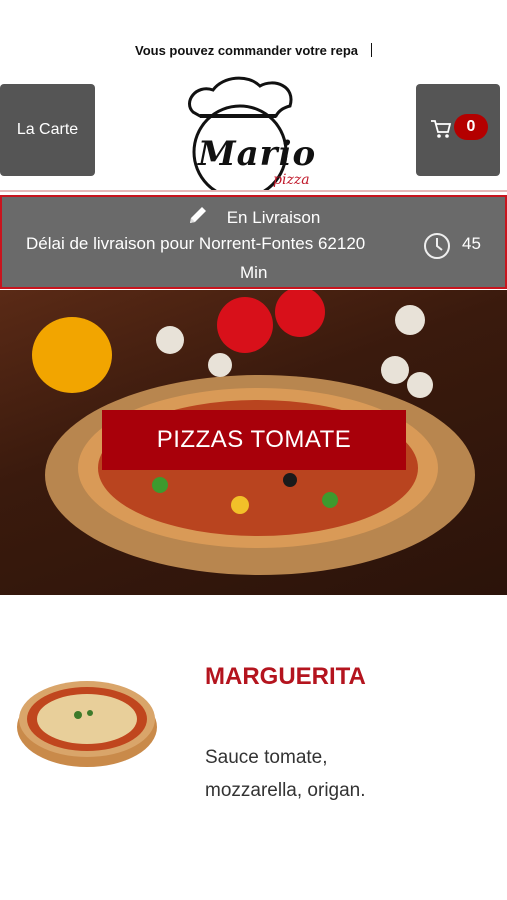 The image size is (507, 900). What do you see at coordinates (471, 127) in the screenshot?
I see `cart-count-badge: 0` at bounding box center [471, 127].